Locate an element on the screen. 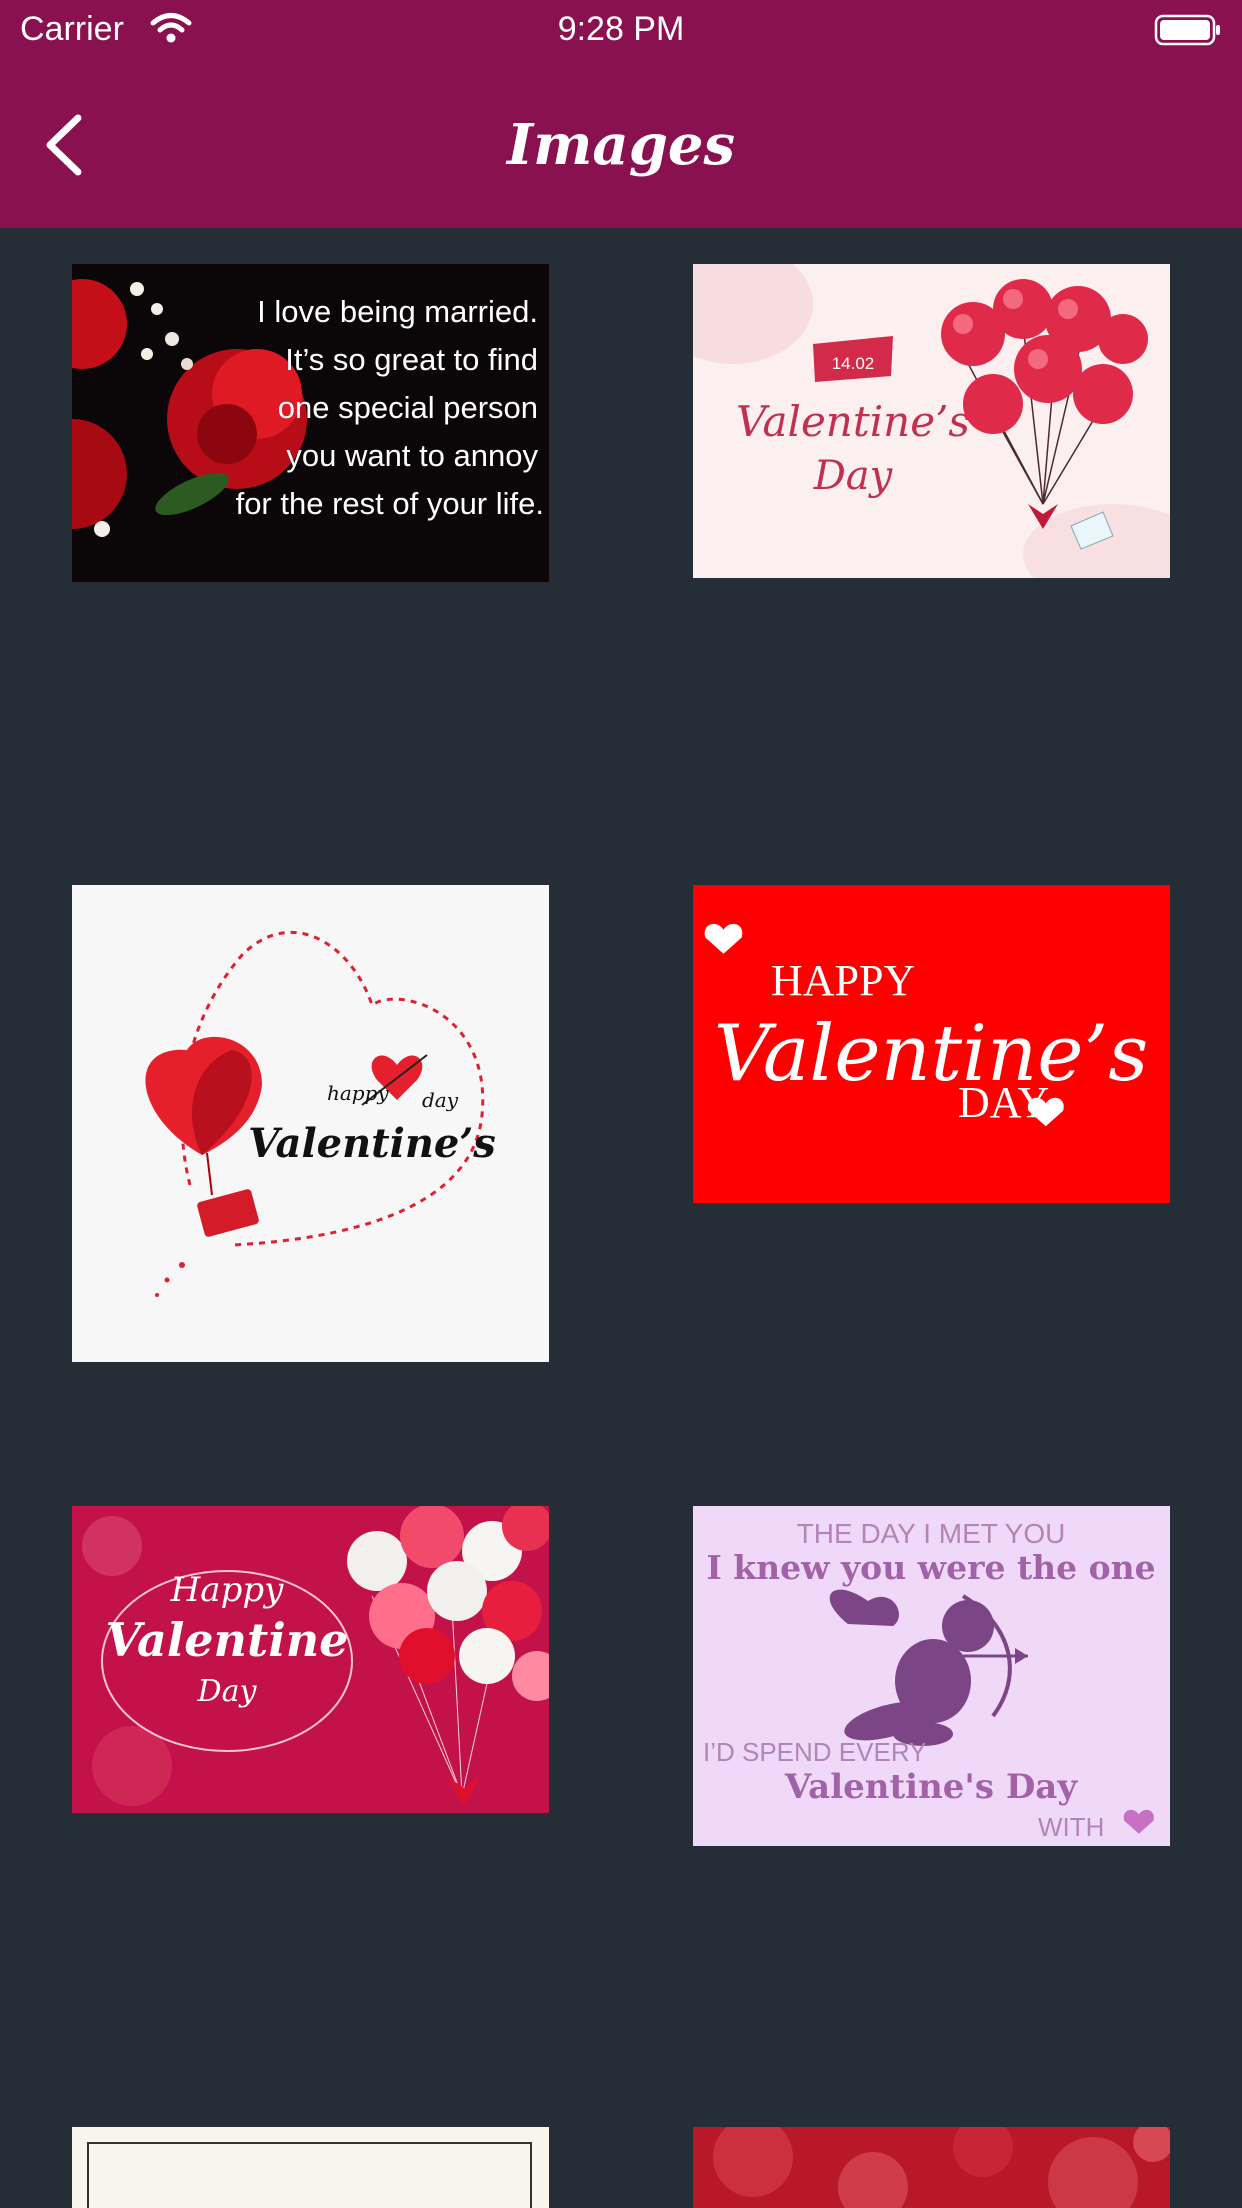 Image resolution: width=1242 pixels, height=2208 pixels. bokeh-hearts-image is located at coordinates (931, 2167).